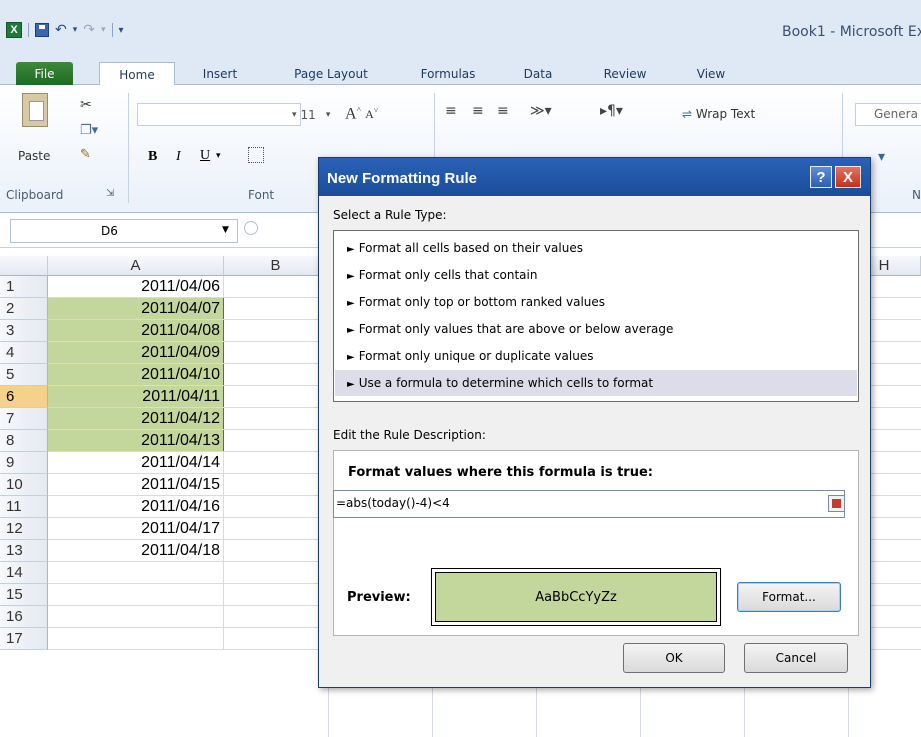  Describe the element at coordinates (589, 504) in the screenshot. I see `formula-input: =abs(today()-4)<4` at that location.